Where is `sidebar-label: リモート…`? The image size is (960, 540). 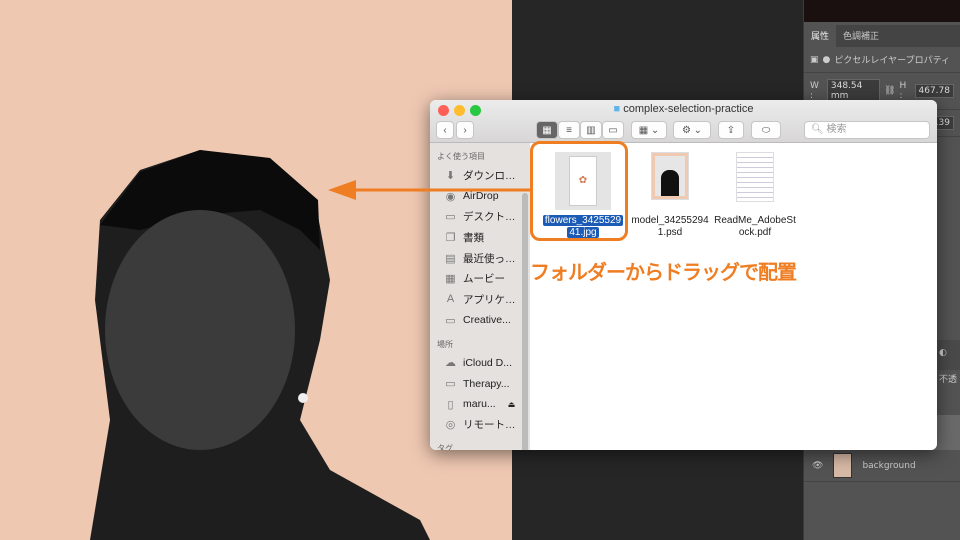 sidebar-label: リモート… is located at coordinates (489, 425).